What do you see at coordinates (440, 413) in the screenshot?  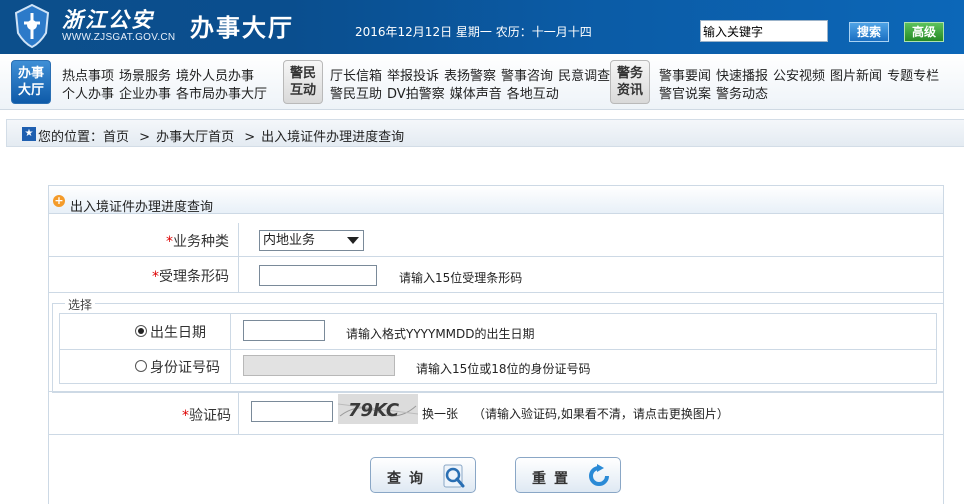 I see `captcha-refresh-link: 换一张` at bounding box center [440, 413].